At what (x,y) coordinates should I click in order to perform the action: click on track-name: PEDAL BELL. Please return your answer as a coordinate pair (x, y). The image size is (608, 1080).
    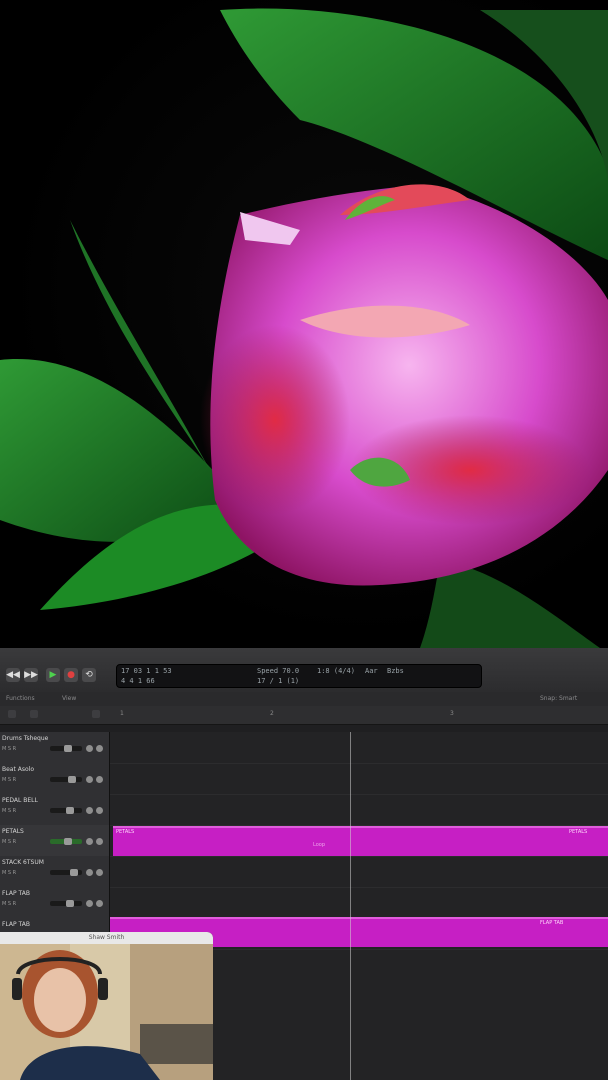
    Looking at the image, I should click on (20, 800).